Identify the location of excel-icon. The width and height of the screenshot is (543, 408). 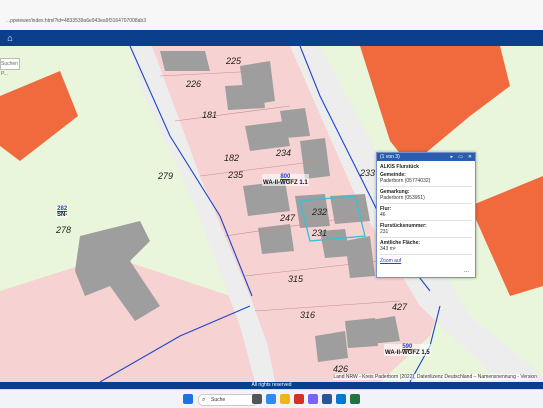
(355, 399).